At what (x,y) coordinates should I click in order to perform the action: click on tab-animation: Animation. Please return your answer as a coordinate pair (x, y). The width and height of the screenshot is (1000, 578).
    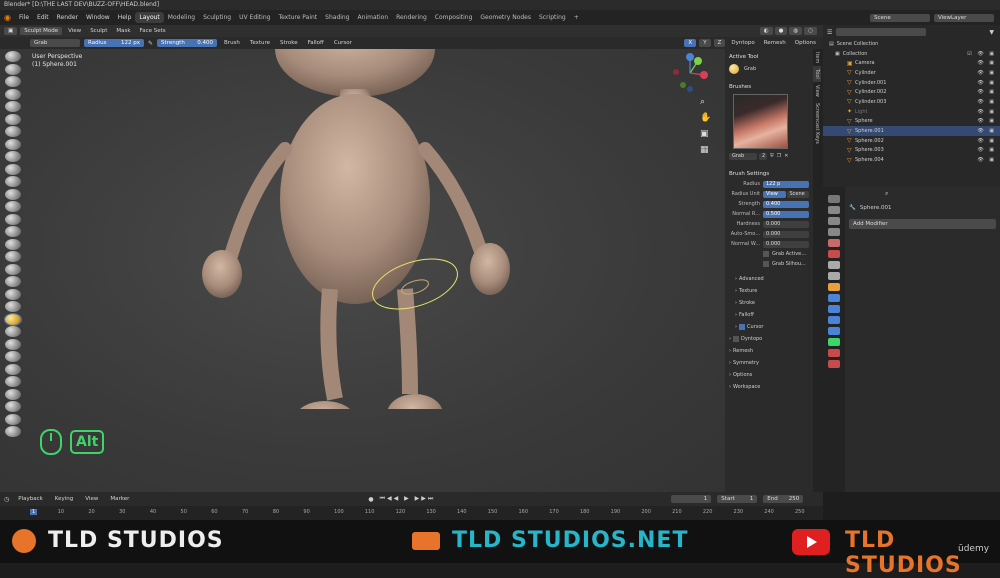
    Looking at the image, I should click on (373, 17).